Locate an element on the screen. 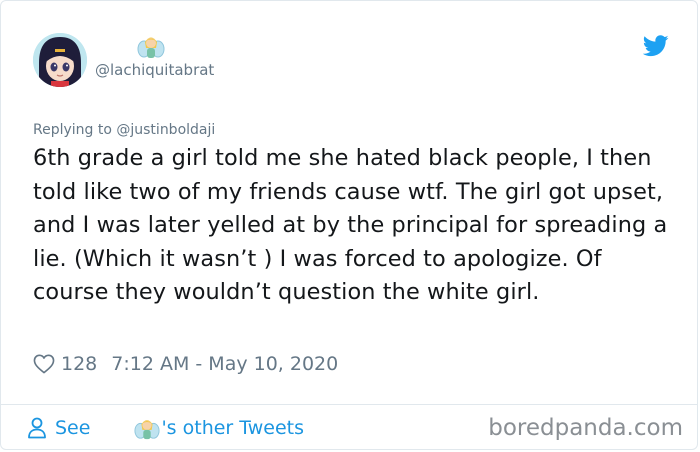  tweet-timestamp: 7:12 AM - May 10, 2020 is located at coordinates (224, 364).